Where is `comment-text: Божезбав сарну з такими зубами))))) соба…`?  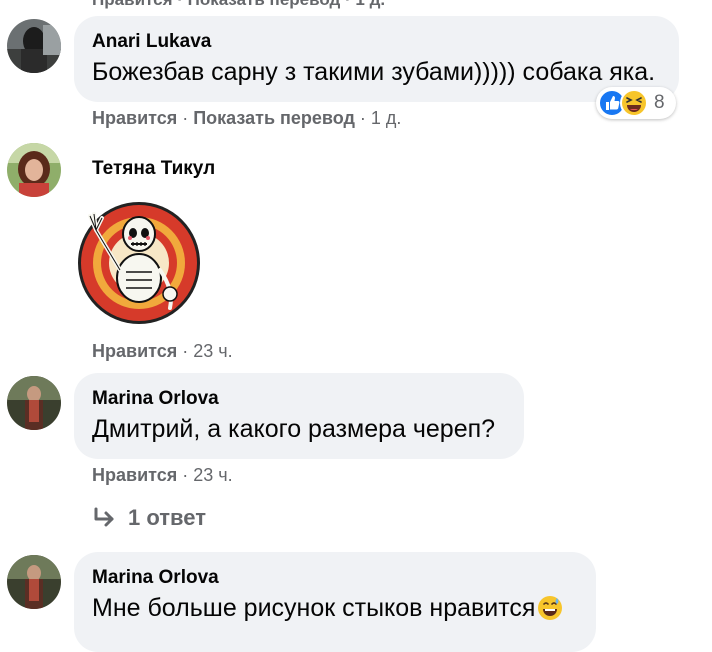
comment-text: Божезбав сарну з такими зубами))))) соба… is located at coordinates (374, 72).